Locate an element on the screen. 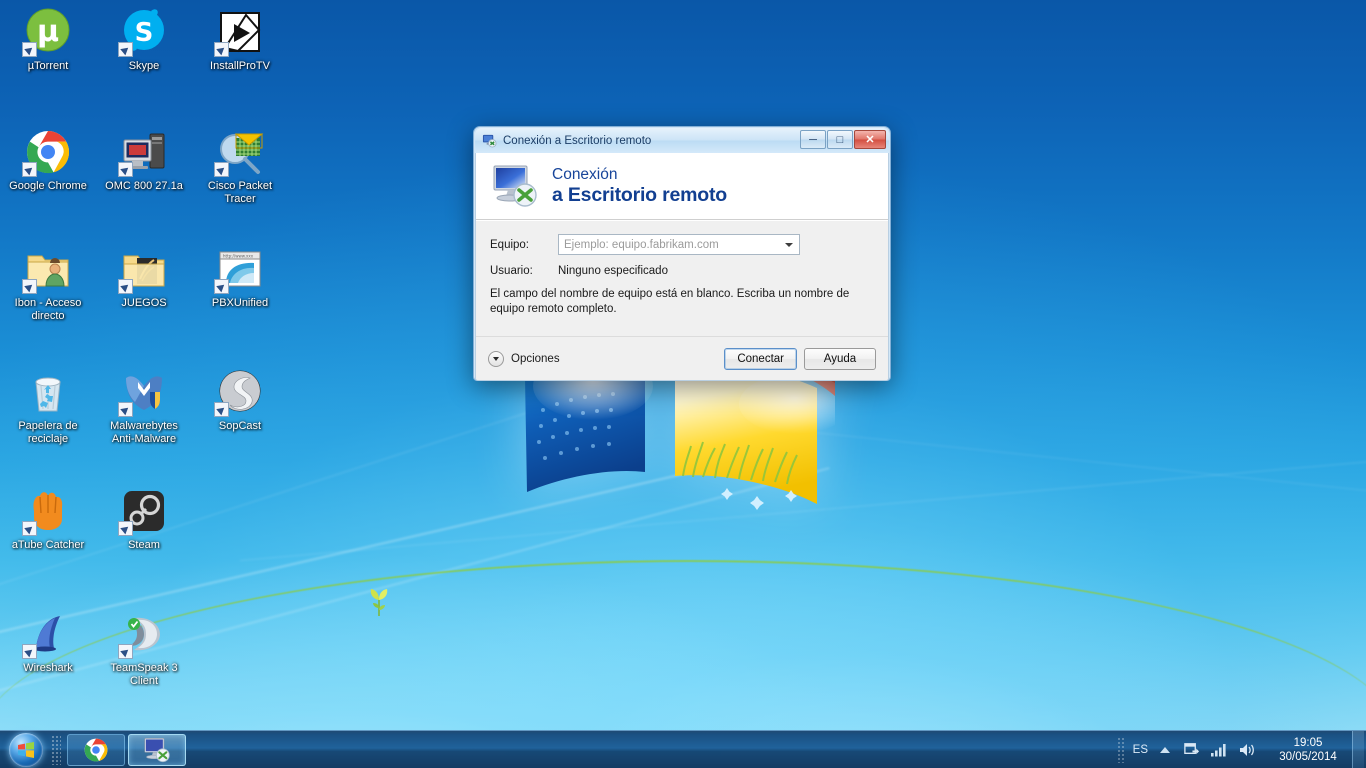 The image size is (1366, 768). dialog-footer: Opciones Conectar Ayuda is located at coordinates (682, 358).